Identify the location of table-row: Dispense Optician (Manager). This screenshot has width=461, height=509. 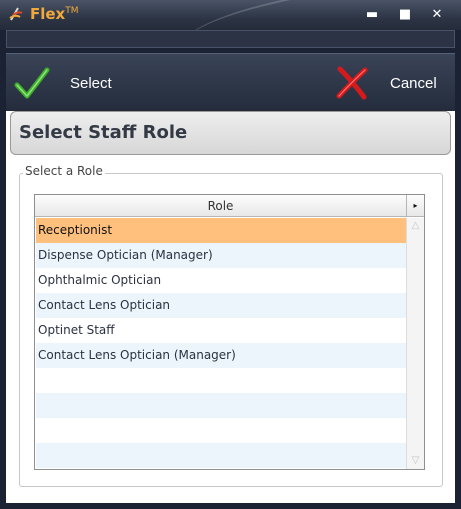
(221, 255).